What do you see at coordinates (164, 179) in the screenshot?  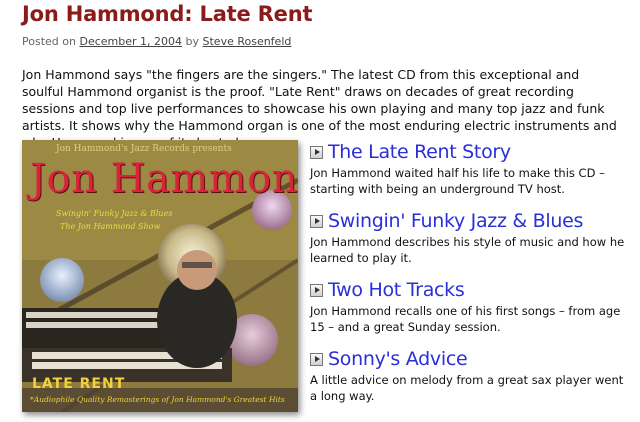 I see `album-artist-name: Jon Hammond` at bounding box center [164, 179].